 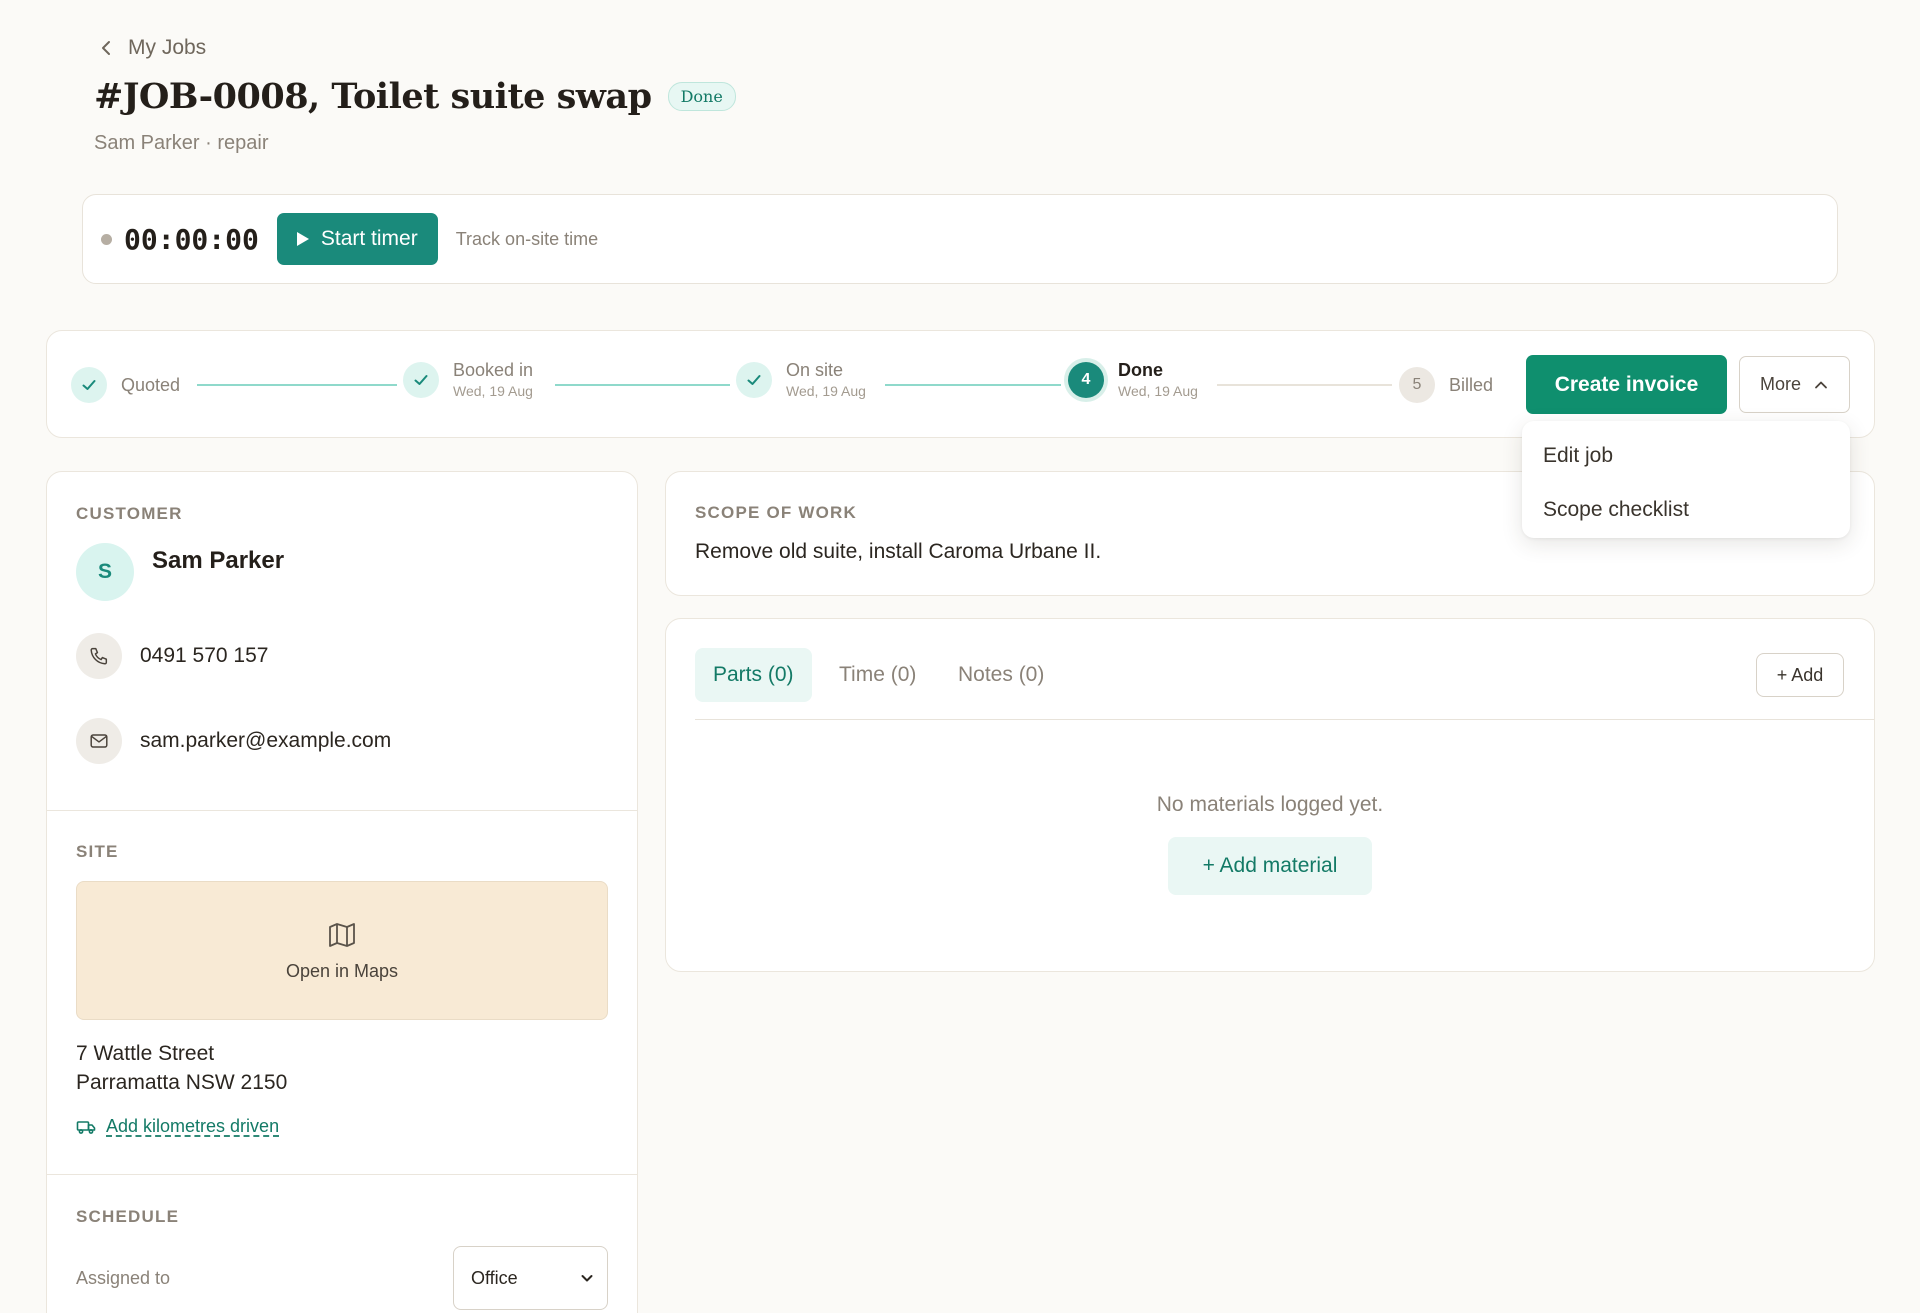 I want to click on timer-hint: Track on-site time, so click(x=527, y=238).